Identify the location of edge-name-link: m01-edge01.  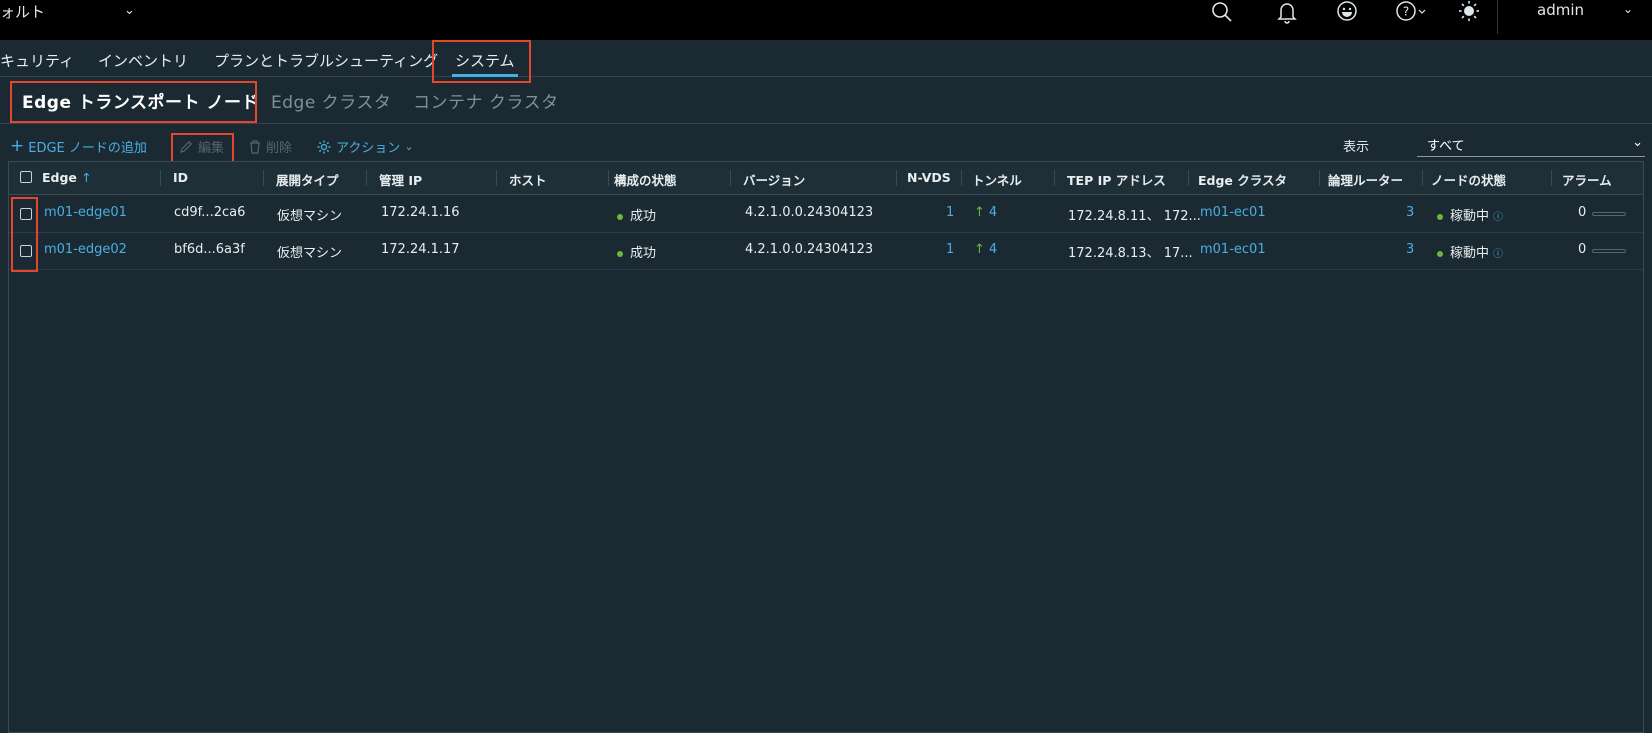
(85, 212).